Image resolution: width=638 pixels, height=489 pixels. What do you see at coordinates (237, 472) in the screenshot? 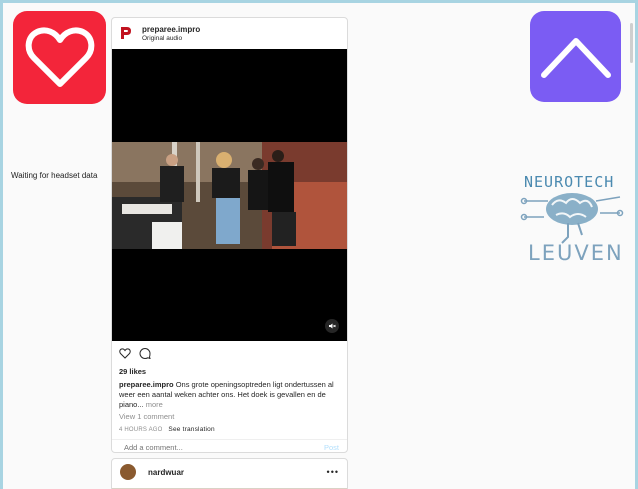
I see `post-username-2: nardwuar` at bounding box center [237, 472].